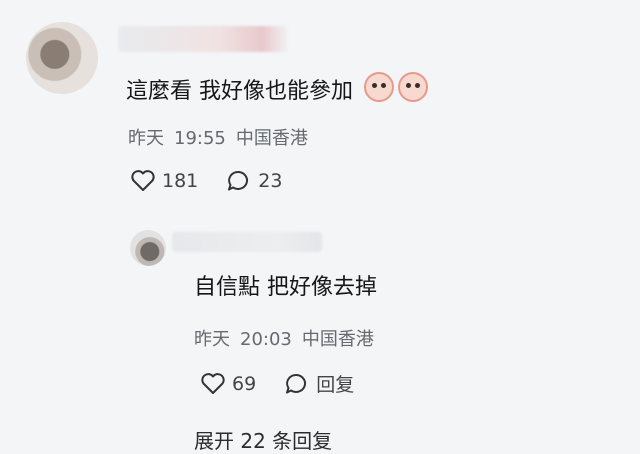  What do you see at coordinates (200, 138) in the screenshot?
I see `comment-time: 19:55` at bounding box center [200, 138].